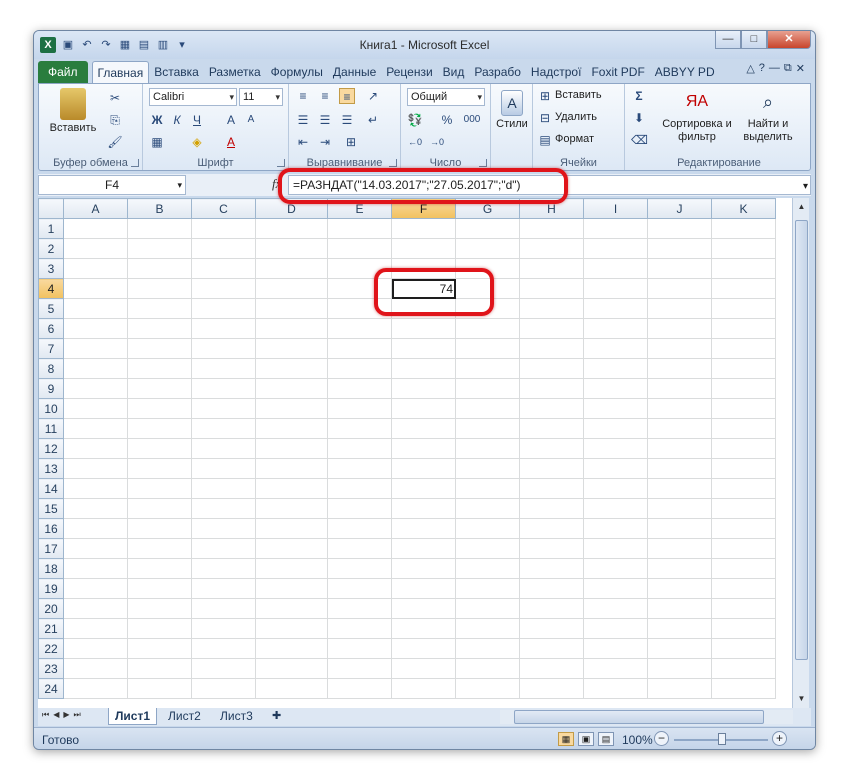 The height and width of the screenshot is (783, 848). What do you see at coordinates (159, 288) in the screenshot?
I see `cell-b4` at bounding box center [159, 288].